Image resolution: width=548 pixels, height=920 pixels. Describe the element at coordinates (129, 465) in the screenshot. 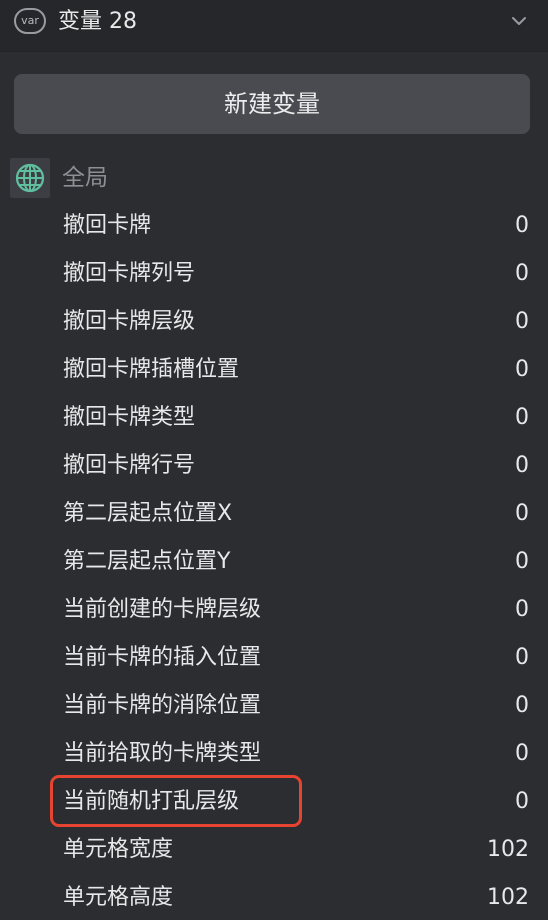

I see `variable-name: 撤回卡牌行号` at that location.